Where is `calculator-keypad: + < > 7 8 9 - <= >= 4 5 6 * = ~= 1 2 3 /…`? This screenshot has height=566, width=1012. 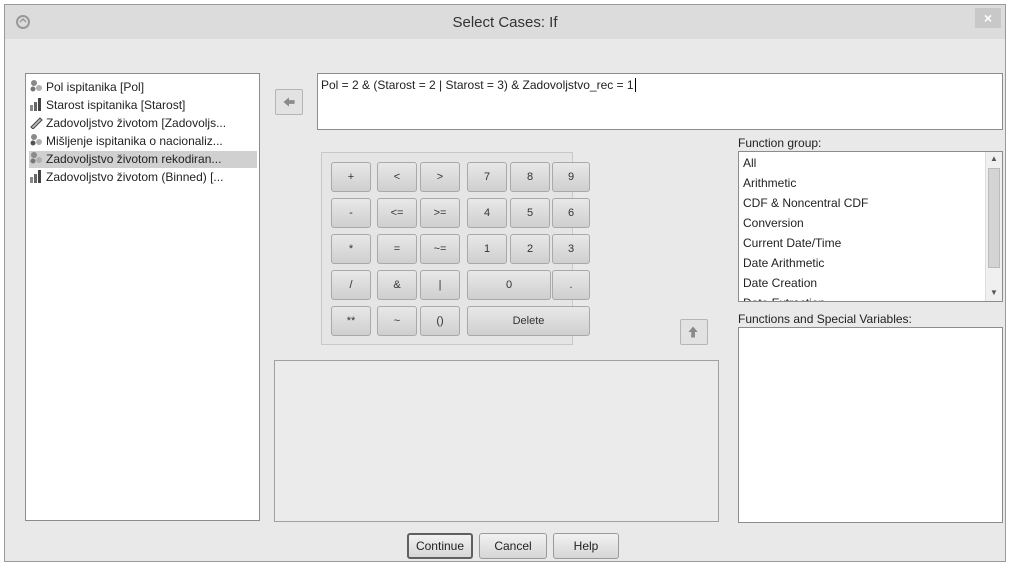 calculator-keypad: + < > 7 8 9 - <= >= 4 5 6 * = ~= 1 2 3 /… is located at coordinates (455, 248).